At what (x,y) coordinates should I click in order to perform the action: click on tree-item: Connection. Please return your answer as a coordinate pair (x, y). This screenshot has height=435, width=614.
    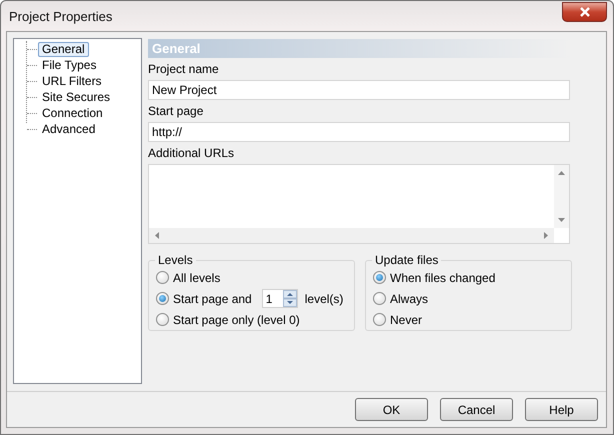
    Looking at the image, I should click on (72, 113).